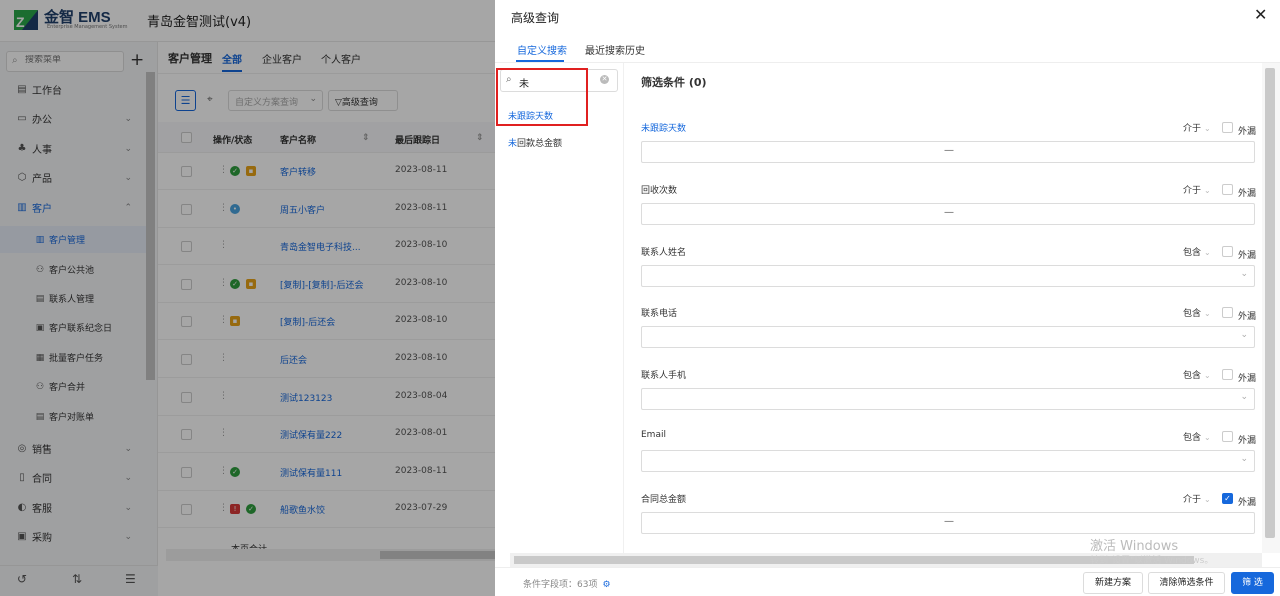 The height and width of the screenshot is (596, 1280). What do you see at coordinates (535, 18) in the screenshot?
I see `drawer-title: 高级查询` at bounding box center [535, 18].